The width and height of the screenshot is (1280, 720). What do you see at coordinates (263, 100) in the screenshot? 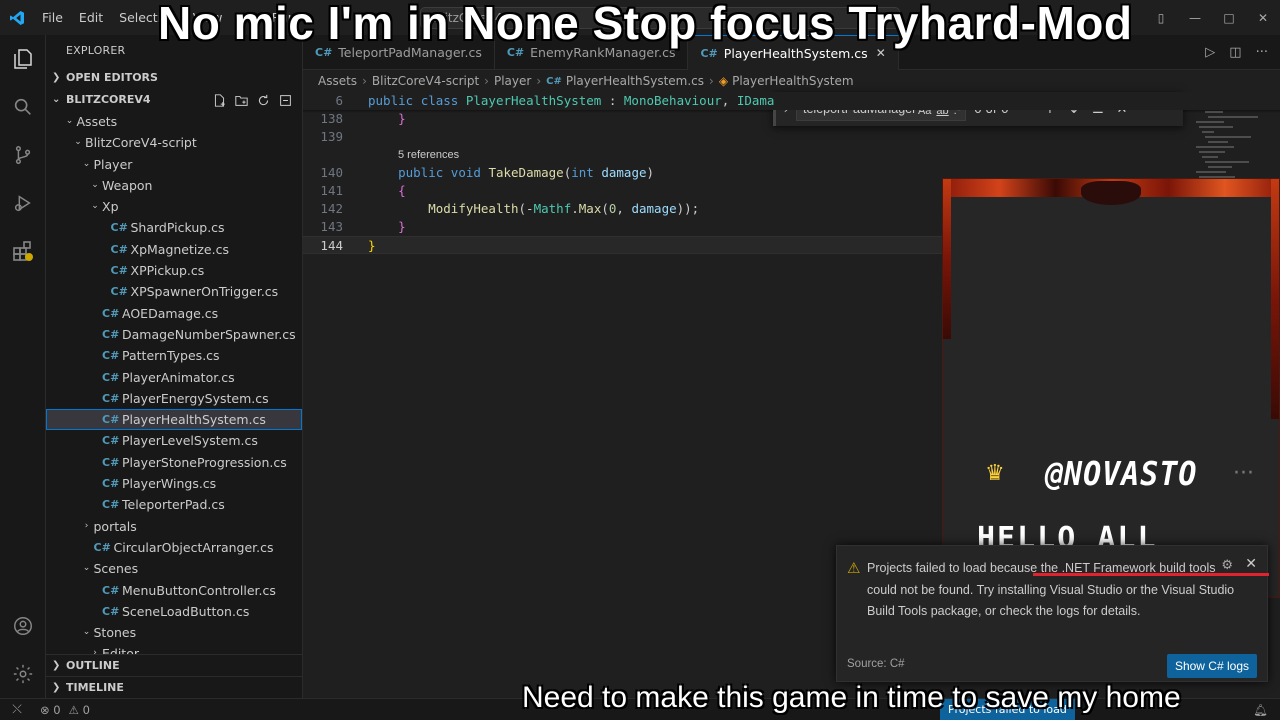
I see `refresh-icon` at bounding box center [263, 100].